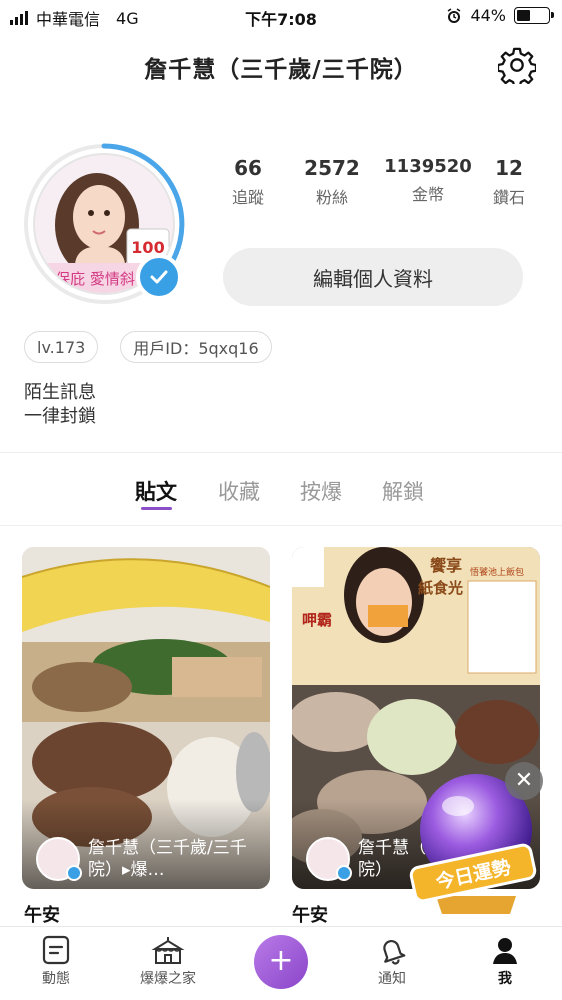  What do you see at coordinates (281, 70) in the screenshot?
I see `page-title: 詹千慧（三千歲/三千院）` at bounding box center [281, 70].